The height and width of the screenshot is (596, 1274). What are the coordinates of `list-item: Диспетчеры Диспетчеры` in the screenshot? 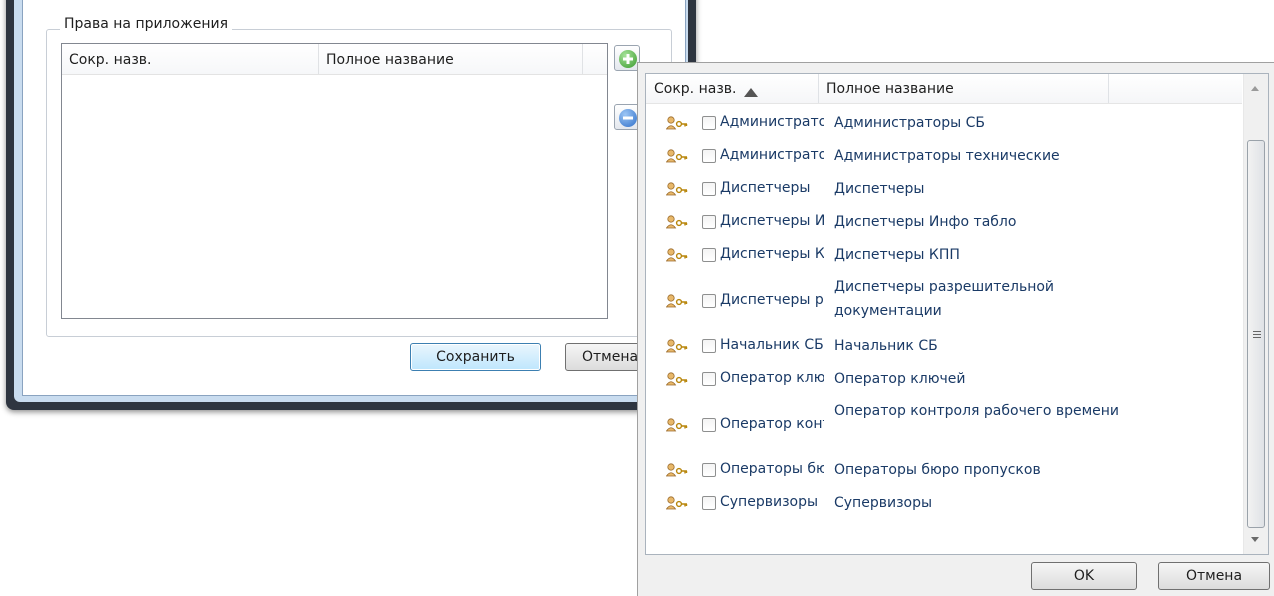 It's located at (944, 190).